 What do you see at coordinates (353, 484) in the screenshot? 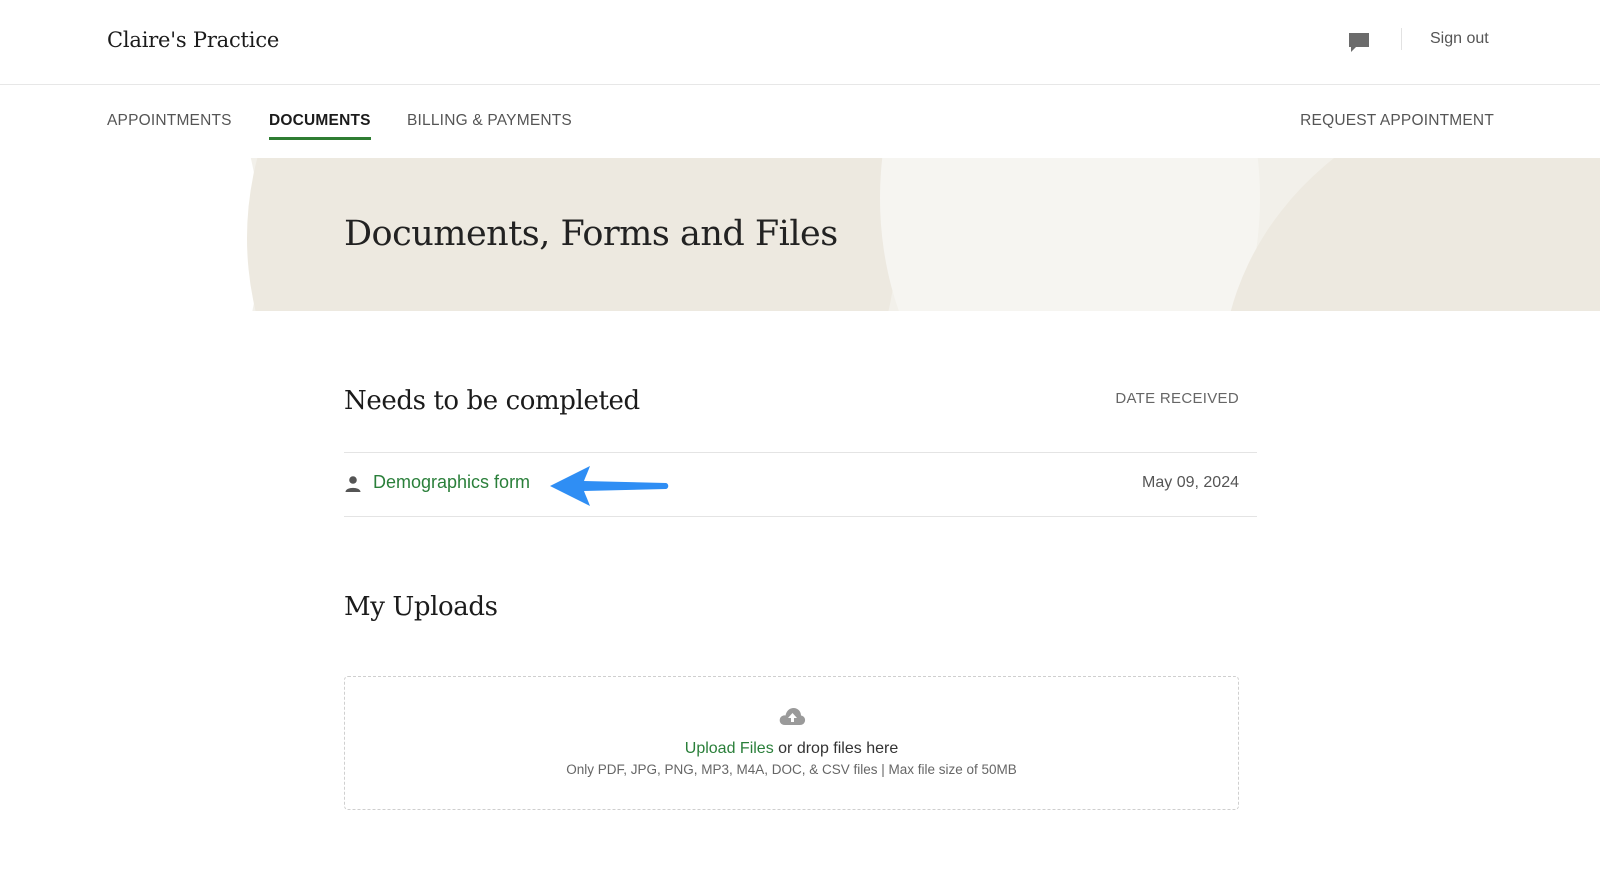
I see `person-icon` at bounding box center [353, 484].